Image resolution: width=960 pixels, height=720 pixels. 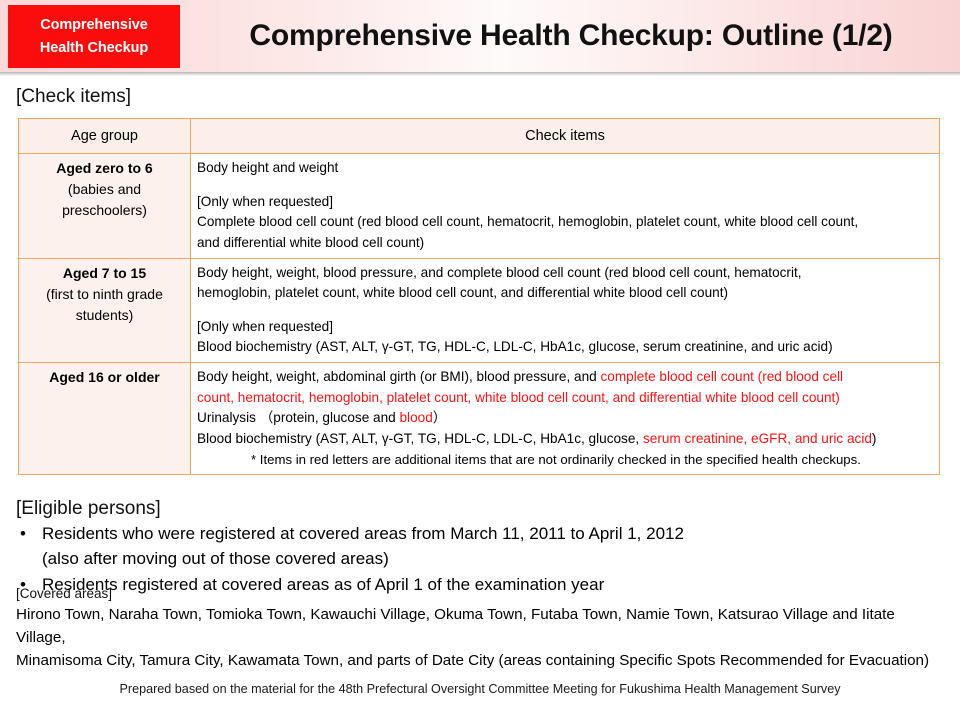 I want to click on table-header-row: Age group Check items, so click(x=479, y=136).